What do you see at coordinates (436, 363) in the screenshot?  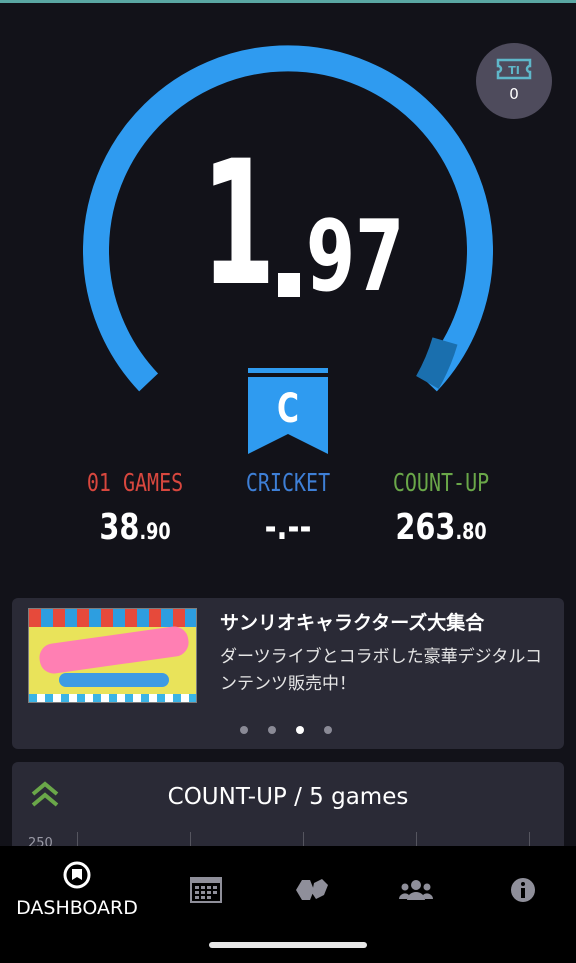 I see `gauge-arc-end` at bounding box center [436, 363].